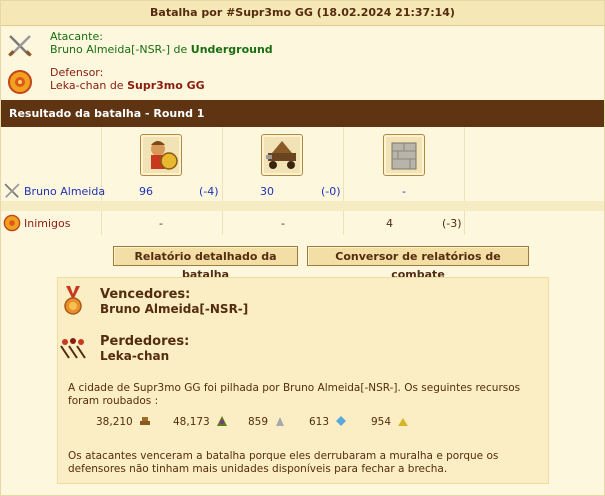 The width and height of the screenshot is (605, 496). What do you see at coordinates (381, 422) in the screenshot?
I see `resource-sulfur-amount: 954` at bounding box center [381, 422].